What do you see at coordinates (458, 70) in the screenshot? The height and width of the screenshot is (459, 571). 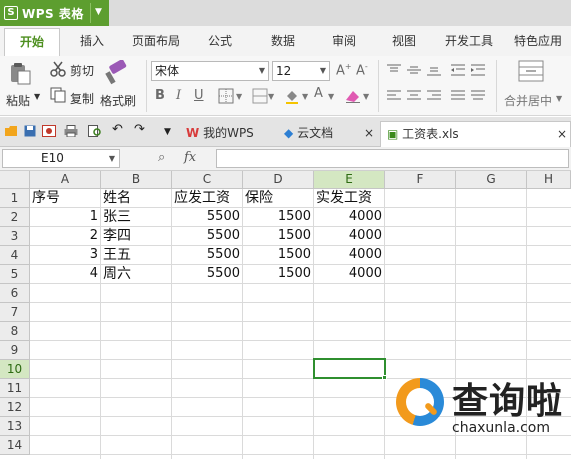 I see `outdent-icon` at bounding box center [458, 70].